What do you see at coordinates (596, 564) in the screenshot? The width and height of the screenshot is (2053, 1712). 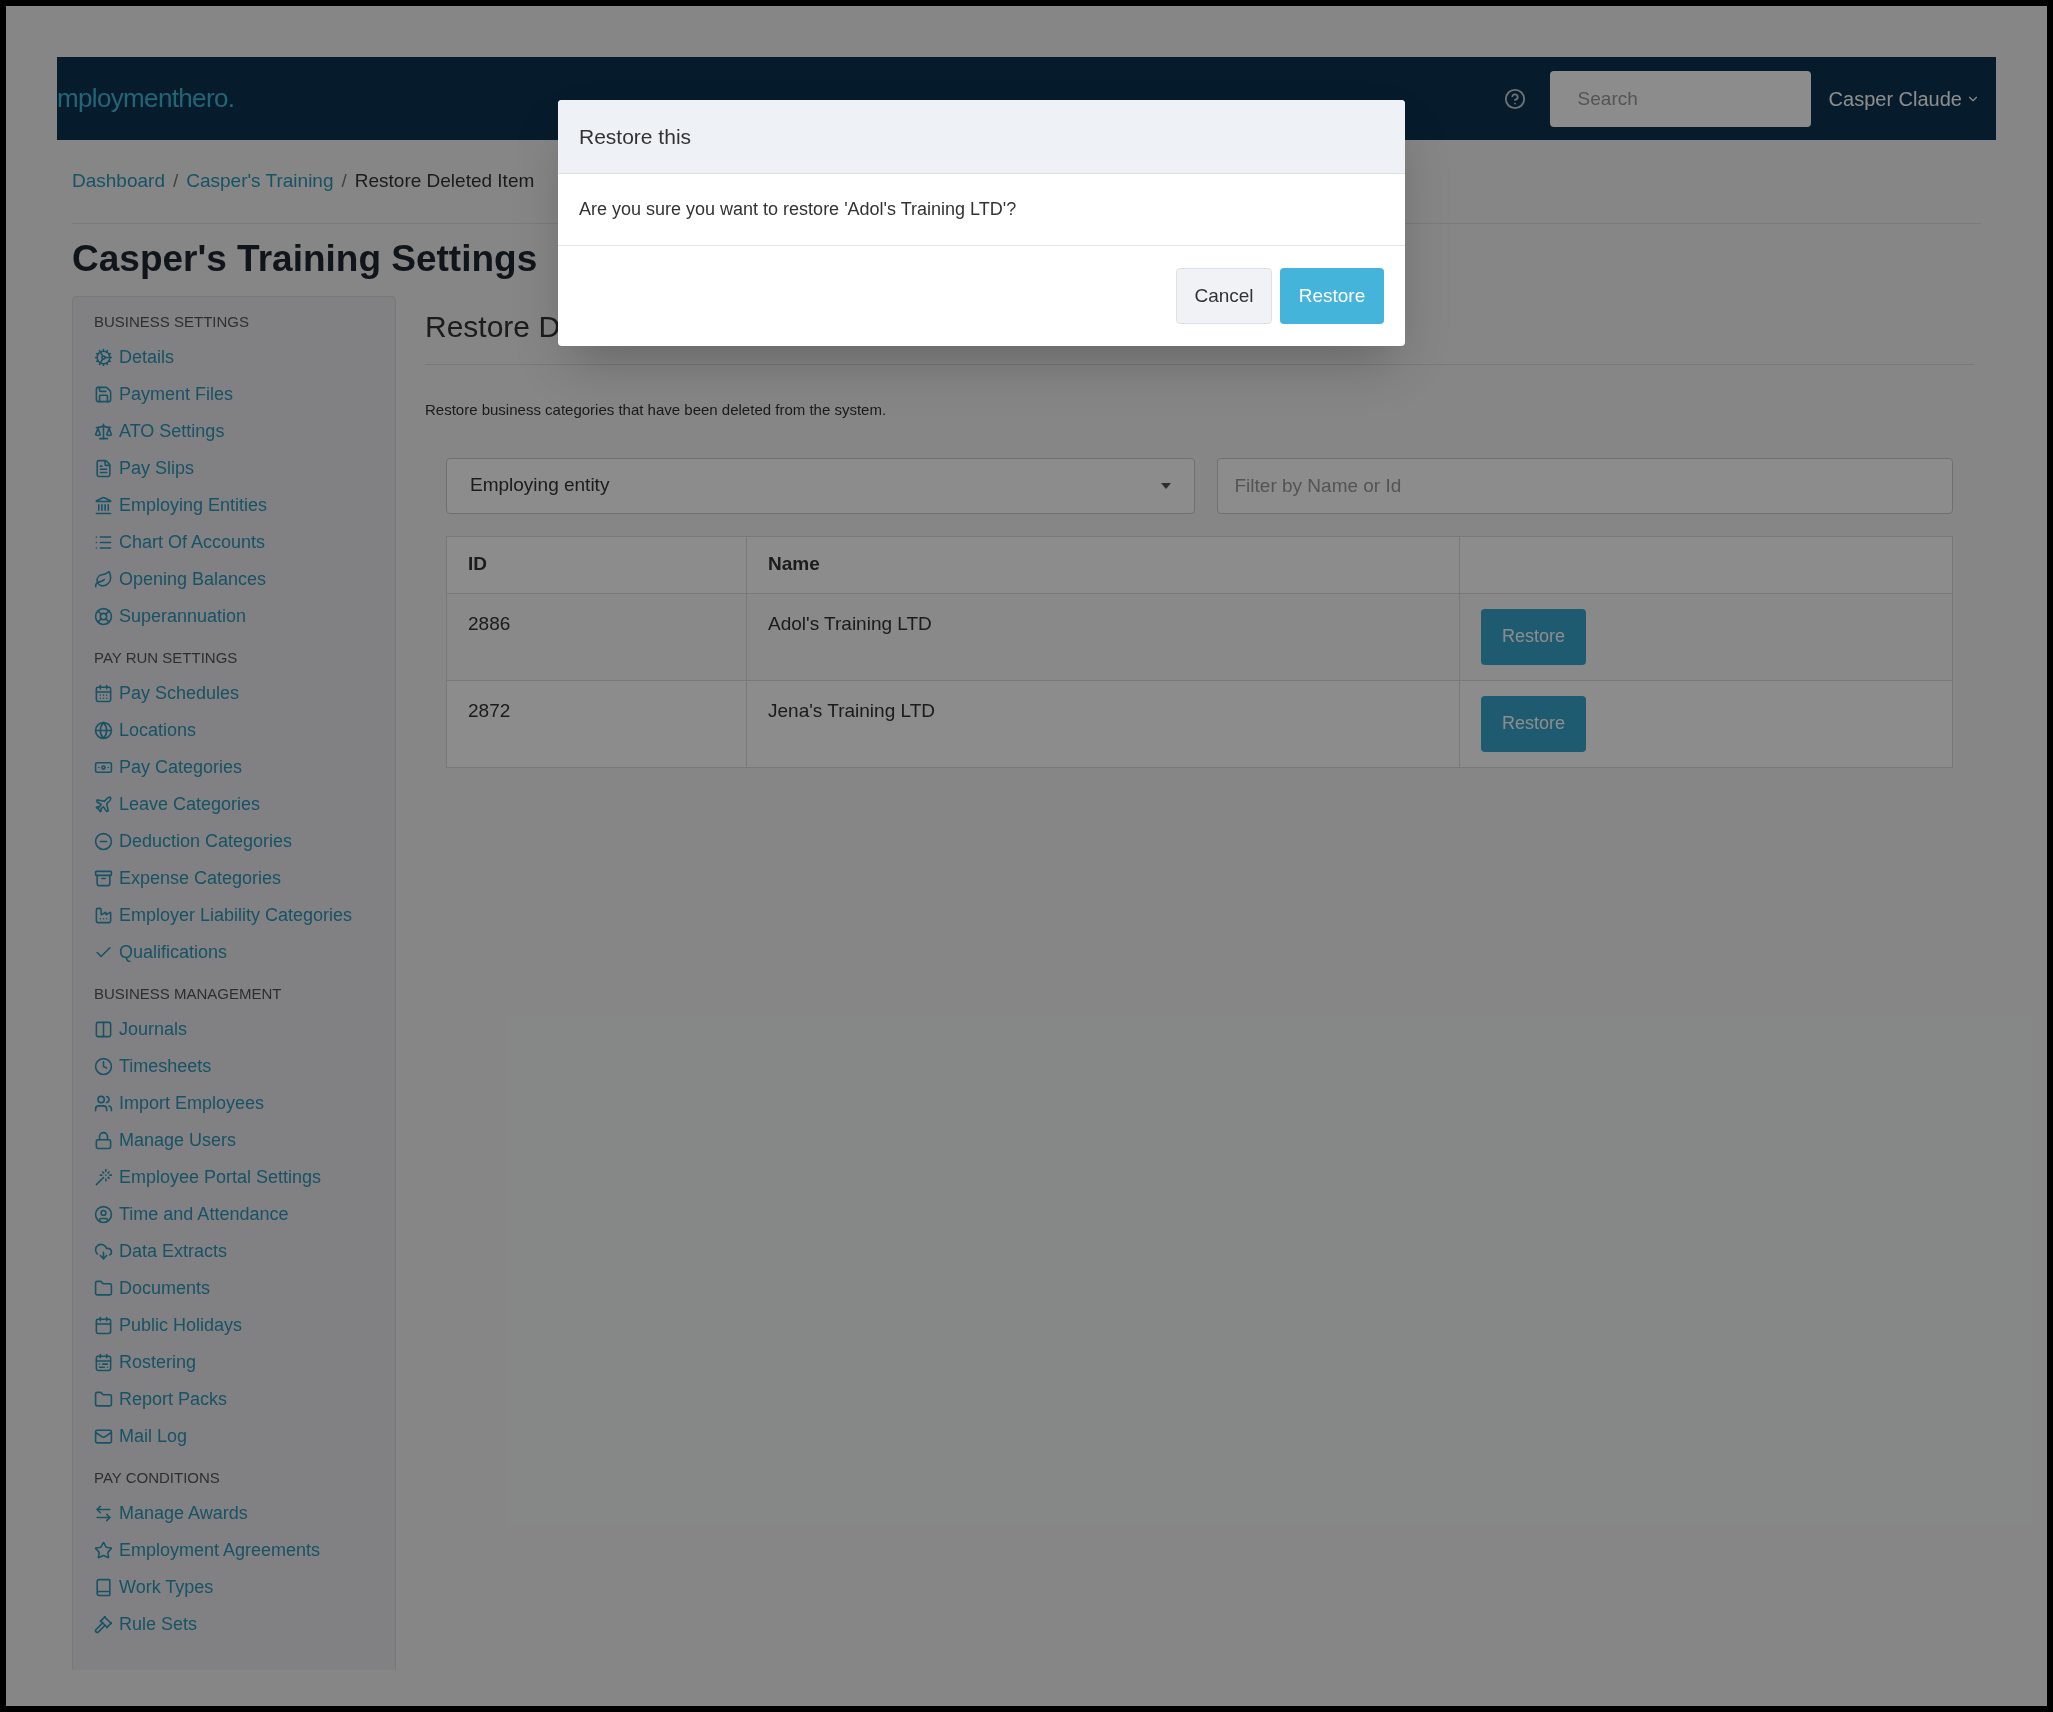 I see `column-header: ID` at bounding box center [596, 564].